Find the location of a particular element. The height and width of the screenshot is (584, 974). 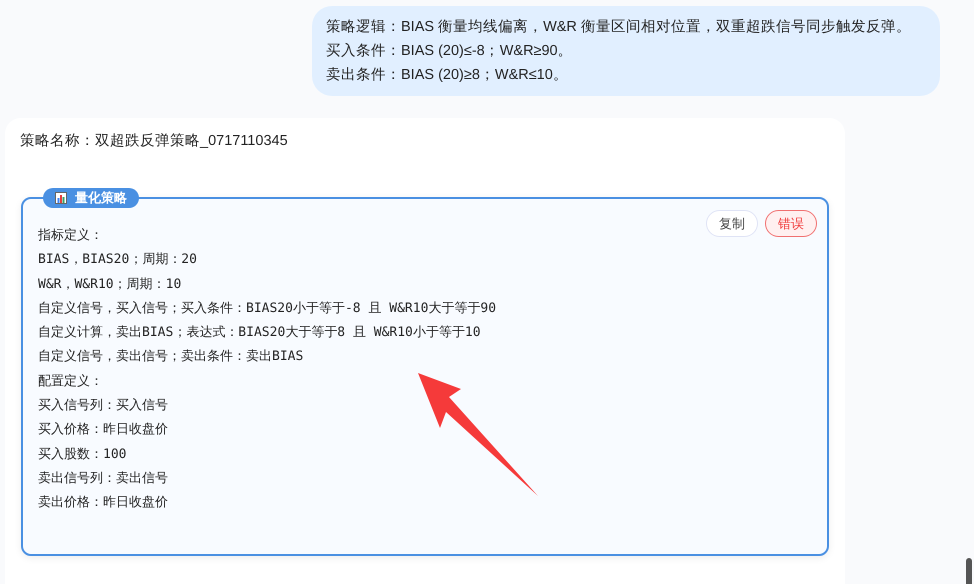

code-line: 买入股数：100 is located at coordinates (83, 455).